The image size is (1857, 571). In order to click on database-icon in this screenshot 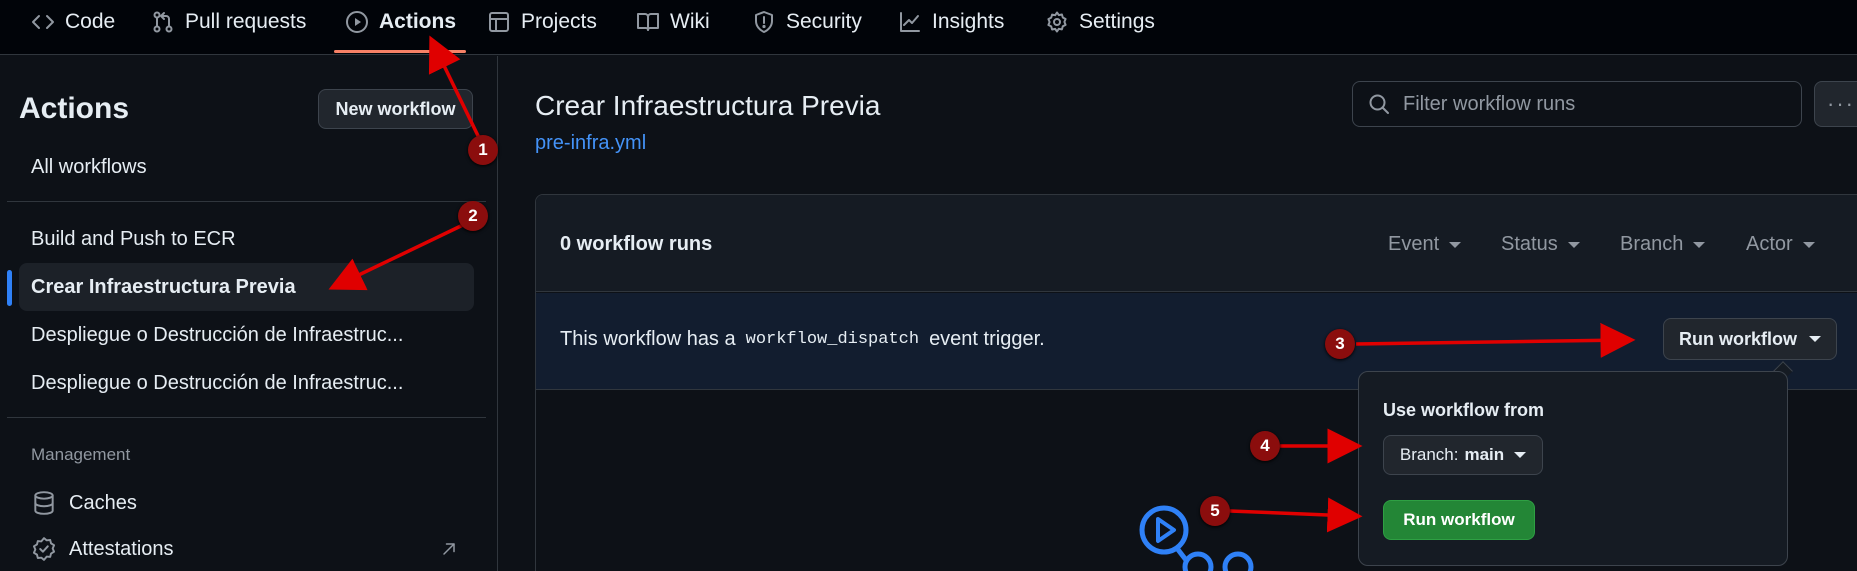, I will do `click(44, 503)`.